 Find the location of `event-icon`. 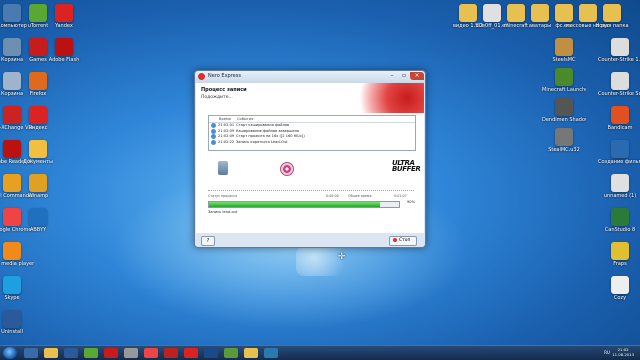

event-icon is located at coordinates (213, 125).